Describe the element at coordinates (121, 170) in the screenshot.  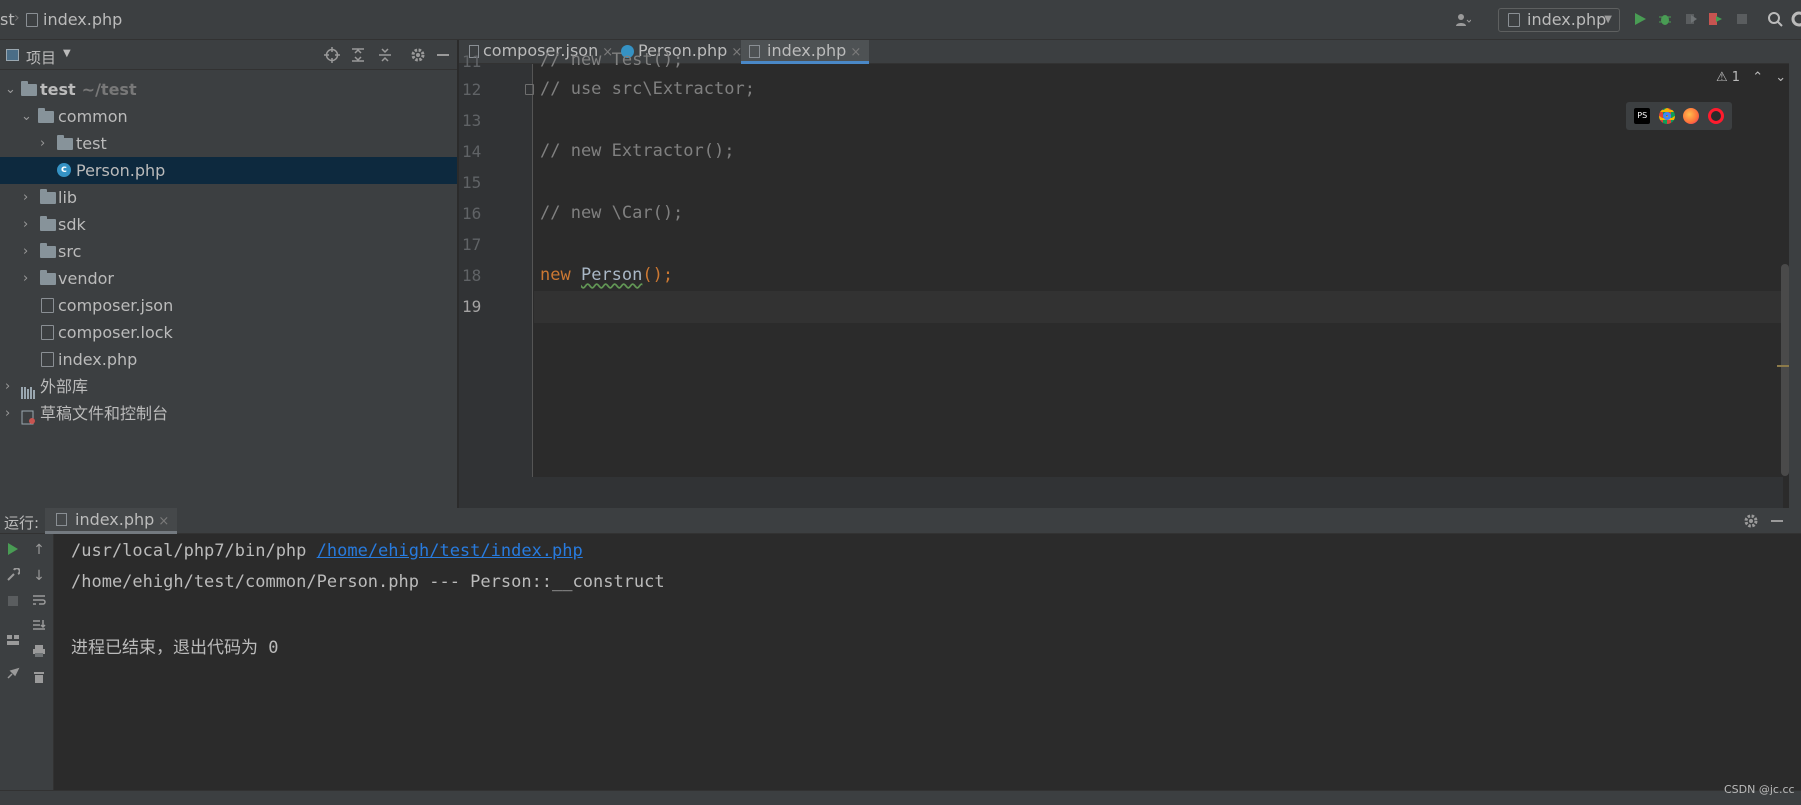
I see `tree-item-label: Person.php` at that location.